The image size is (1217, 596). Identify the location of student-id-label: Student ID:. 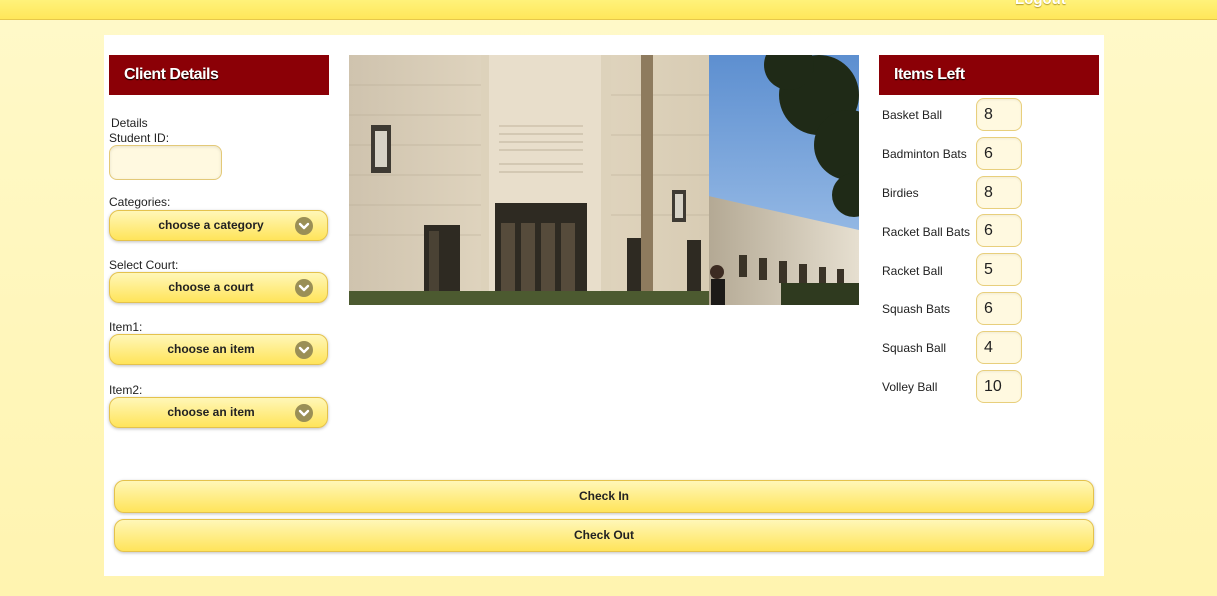
(139, 138).